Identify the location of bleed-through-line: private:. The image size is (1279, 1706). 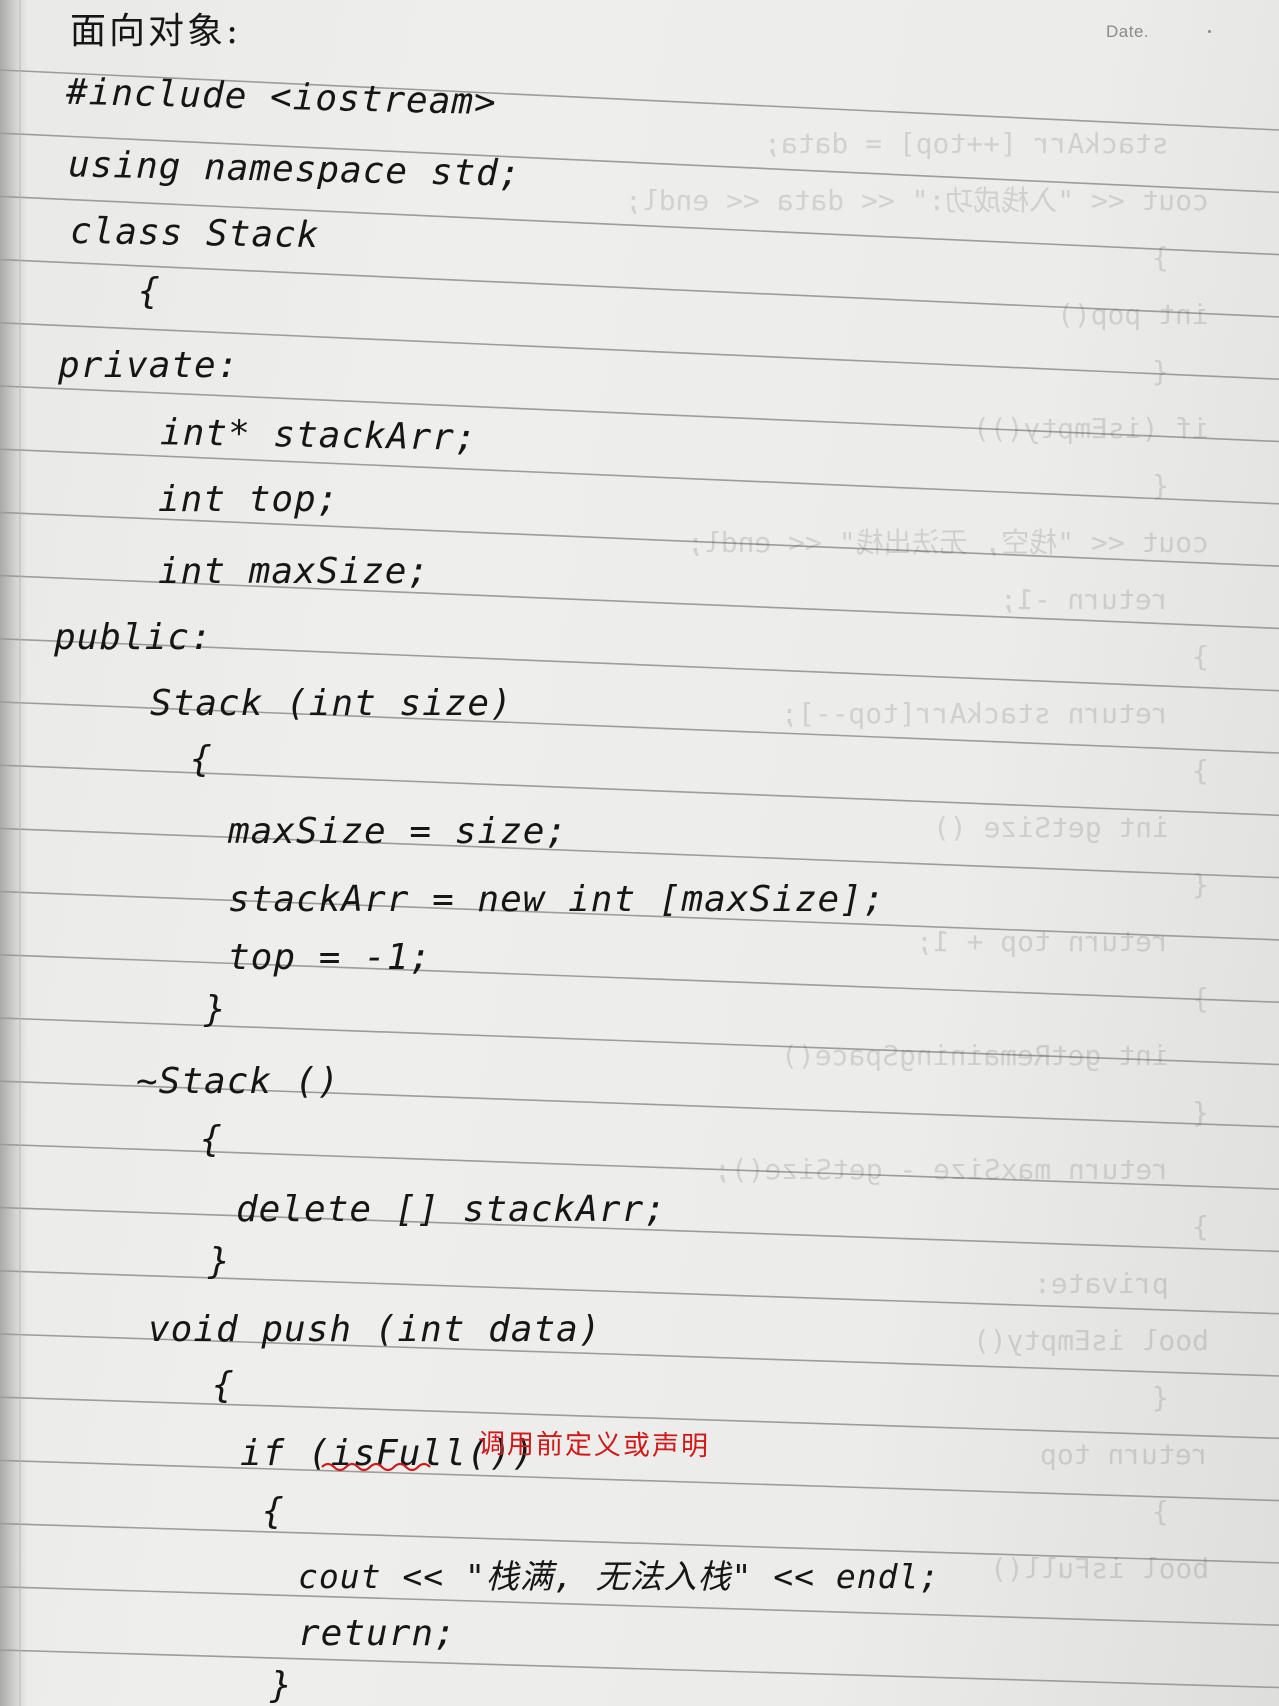
(1101, 1283).